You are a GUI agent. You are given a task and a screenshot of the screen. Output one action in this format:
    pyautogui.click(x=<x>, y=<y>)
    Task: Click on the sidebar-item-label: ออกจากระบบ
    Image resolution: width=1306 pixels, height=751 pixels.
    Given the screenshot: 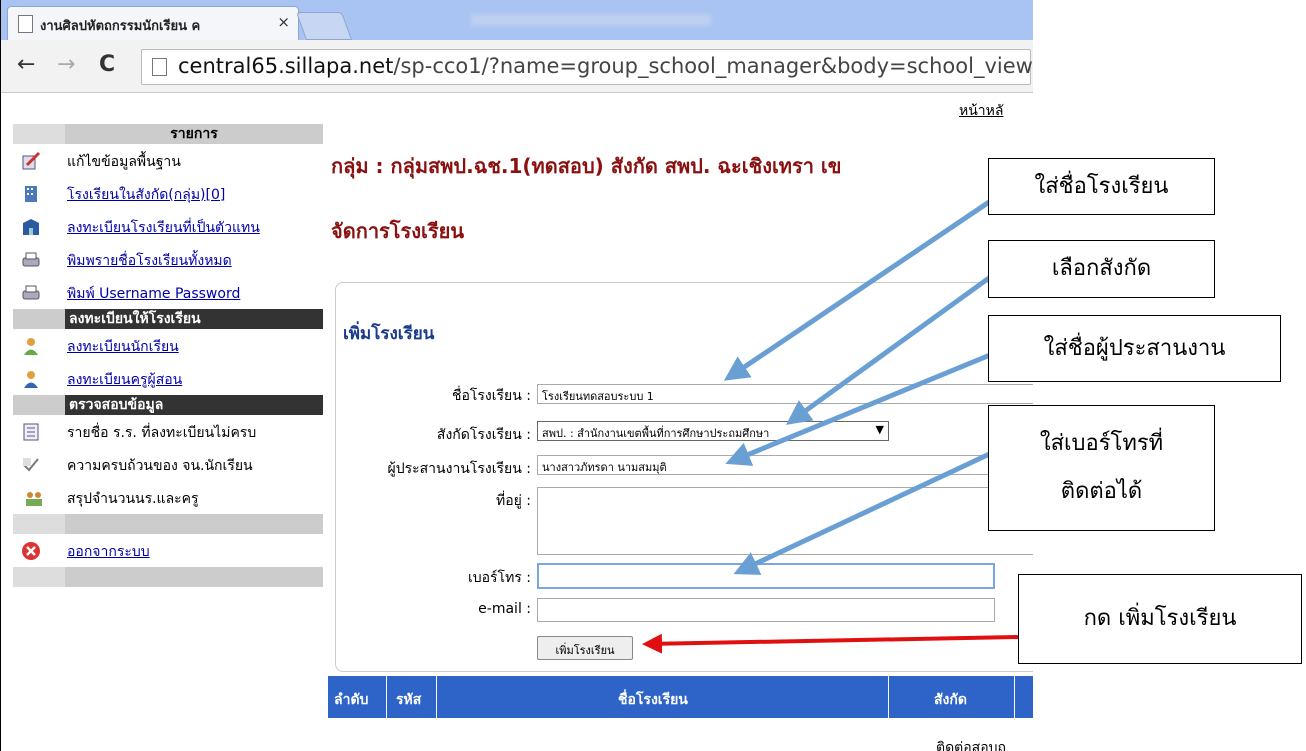 What is the action you would take?
    pyautogui.click(x=108, y=552)
    